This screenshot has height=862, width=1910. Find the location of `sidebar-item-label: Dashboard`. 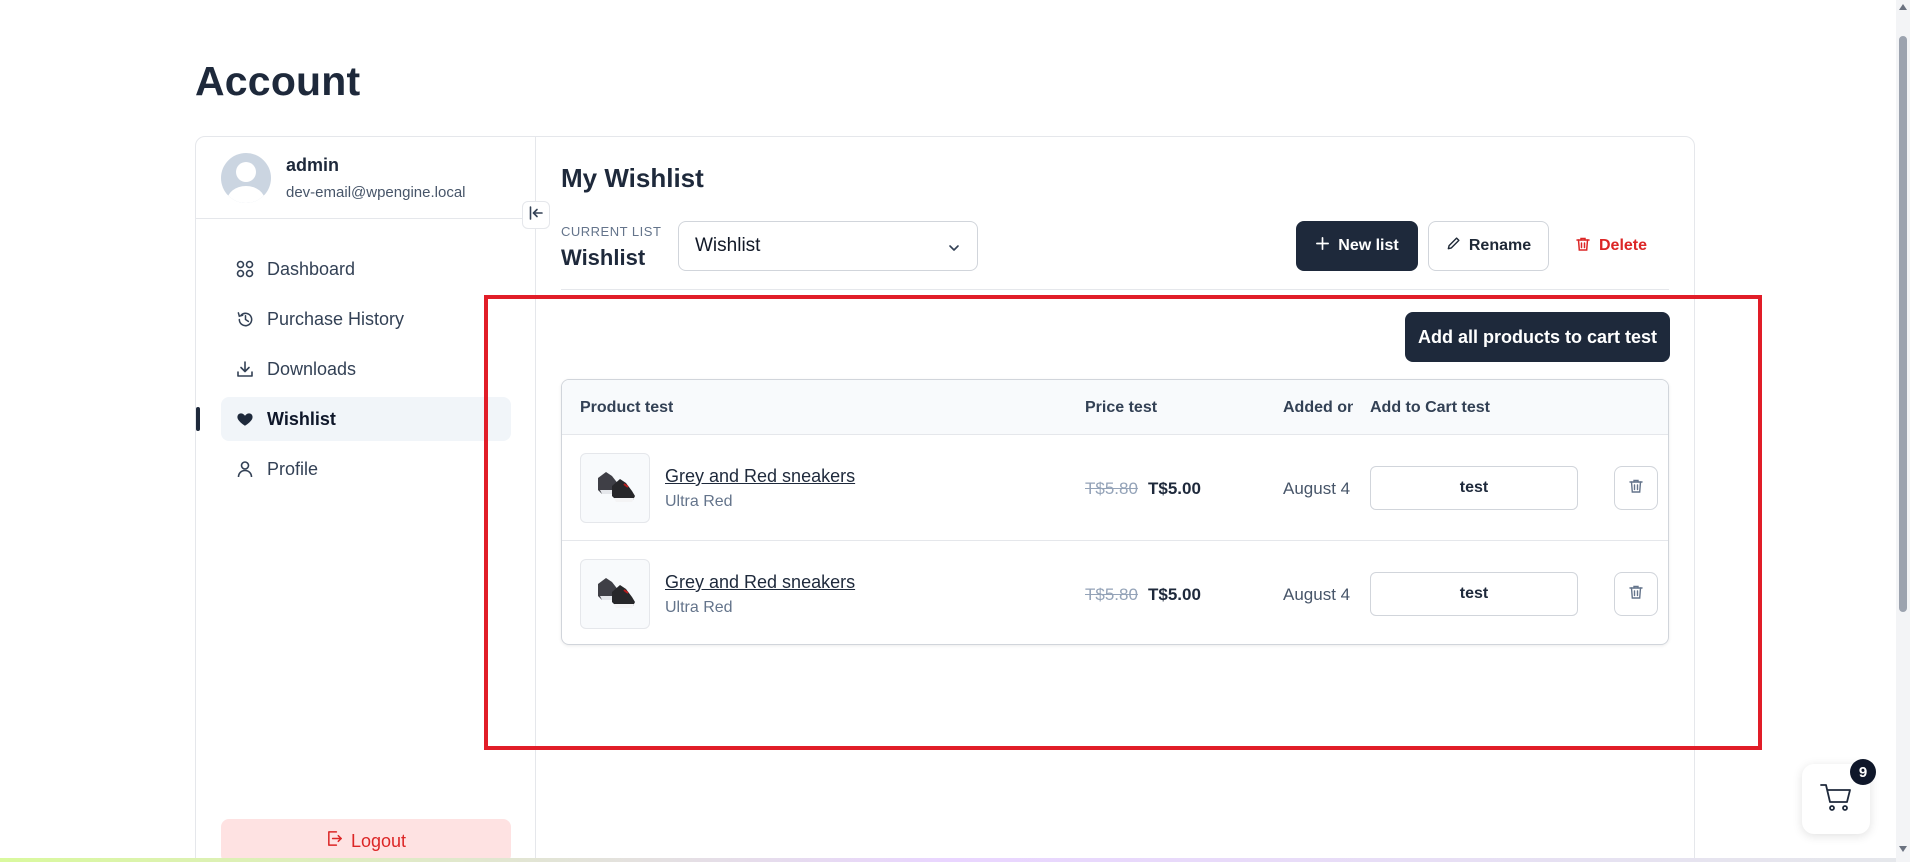

sidebar-item-label: Dashboard is located at coordinates (311, 268).